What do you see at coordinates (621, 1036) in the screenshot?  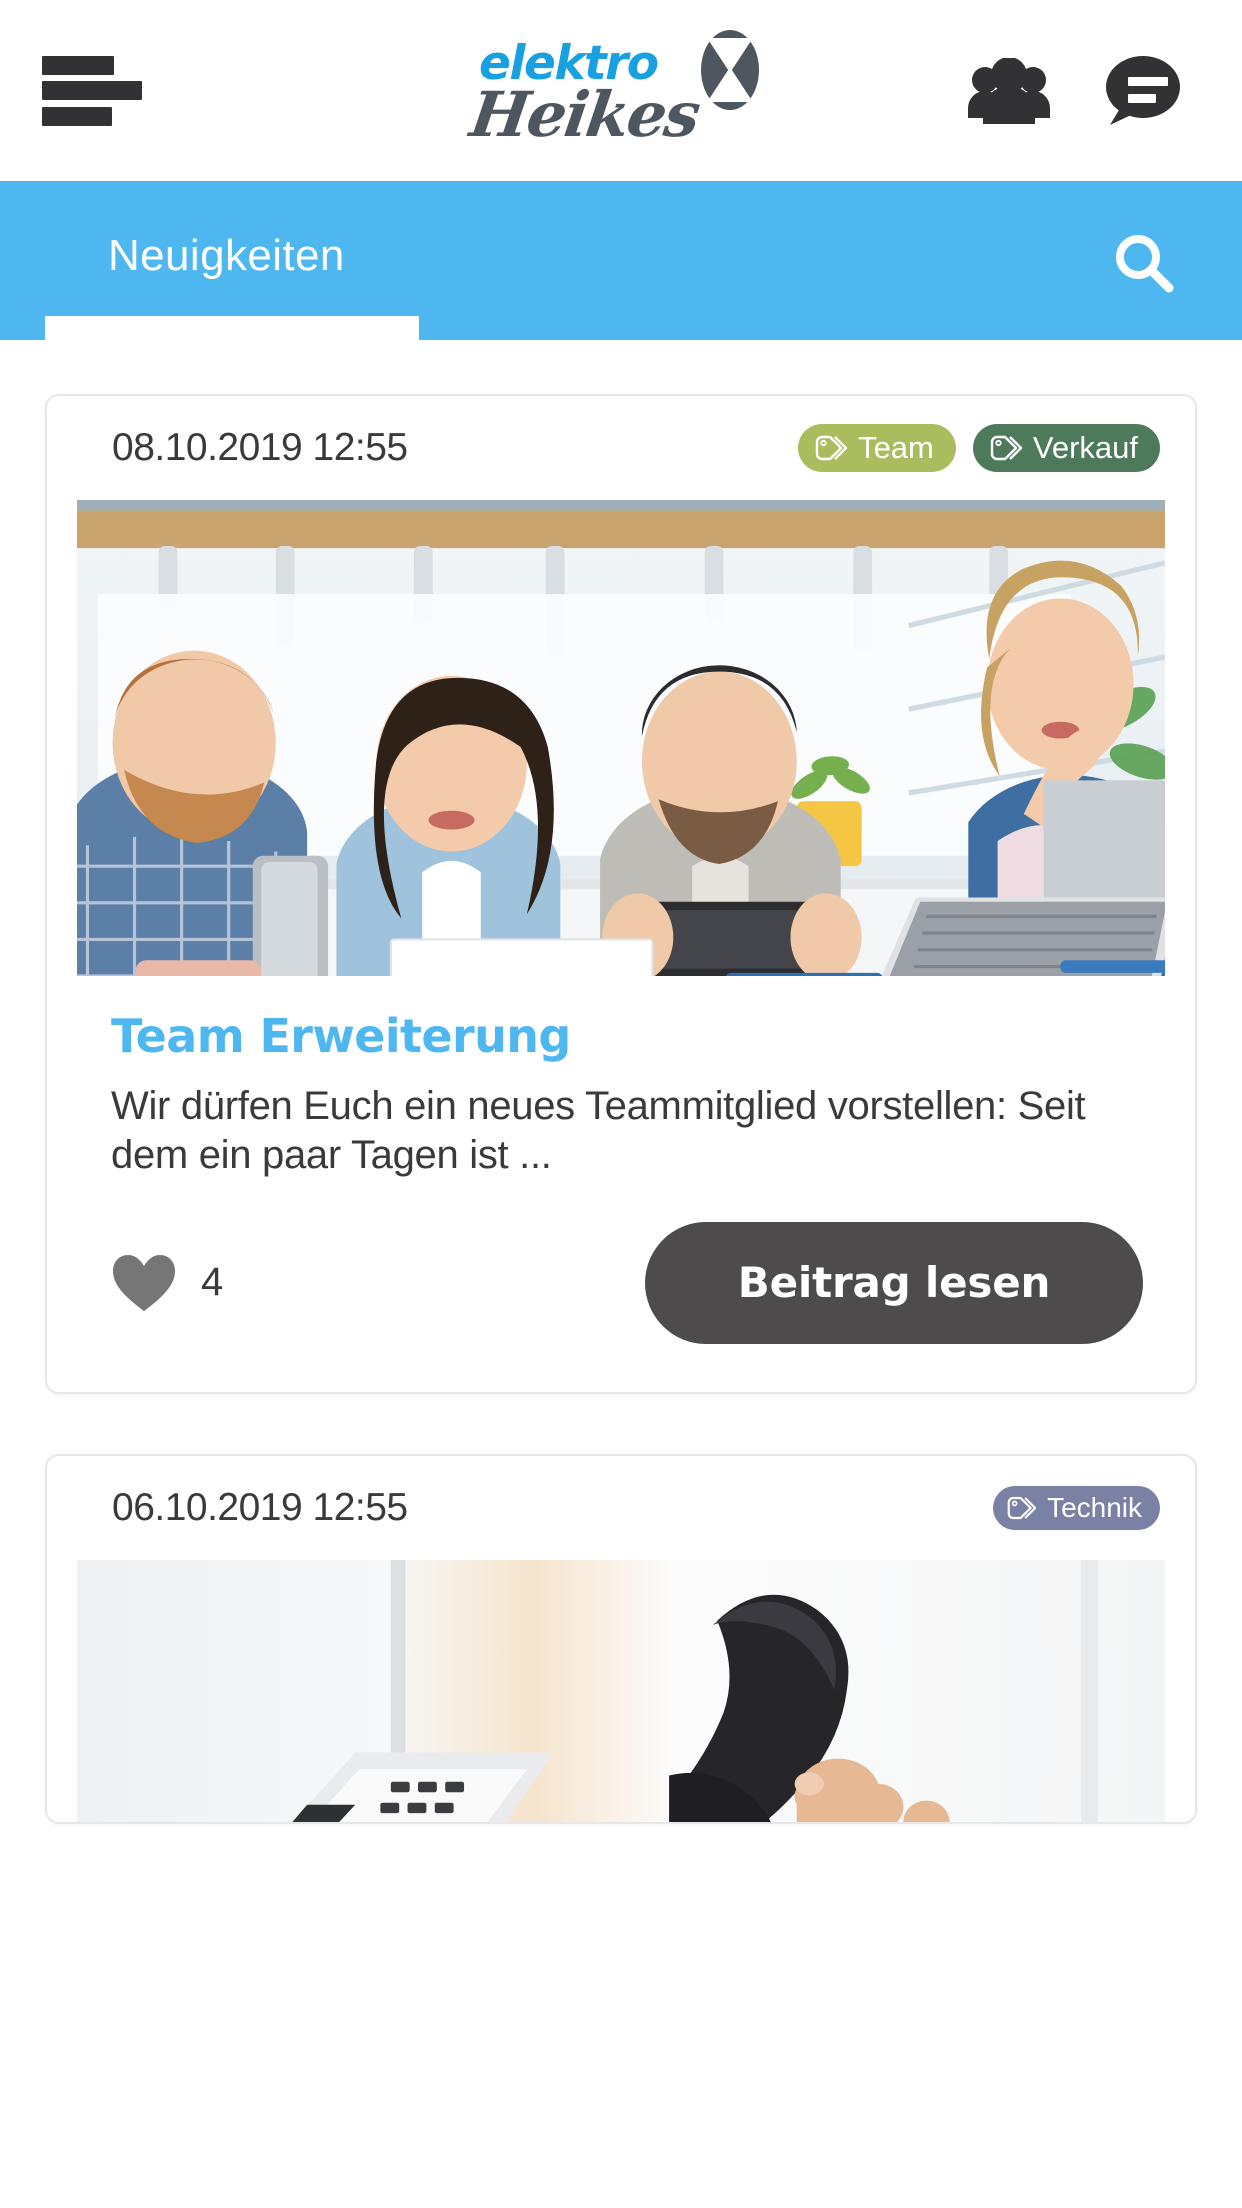 I see `post-title: Team Erweiterung` at bounding box center [621, 1036].